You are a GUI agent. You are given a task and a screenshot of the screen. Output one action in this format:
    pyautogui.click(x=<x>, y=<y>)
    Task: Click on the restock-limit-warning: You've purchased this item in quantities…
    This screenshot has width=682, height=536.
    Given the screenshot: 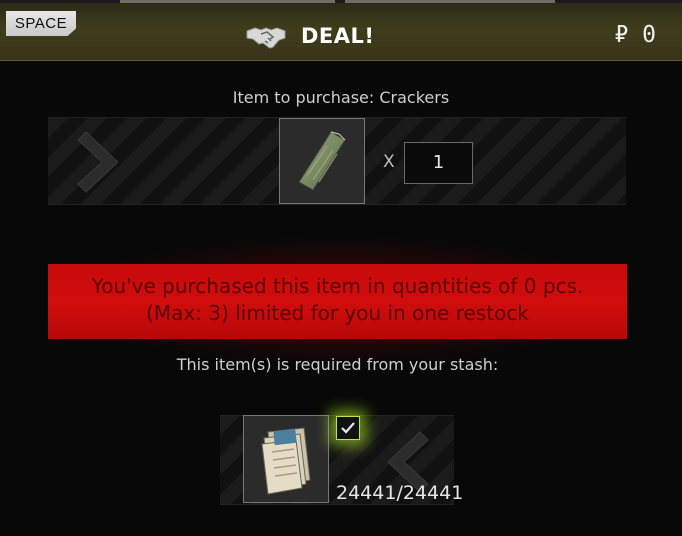 What is the action you would take?
    pyautogui.click(x=337, y=301)
    